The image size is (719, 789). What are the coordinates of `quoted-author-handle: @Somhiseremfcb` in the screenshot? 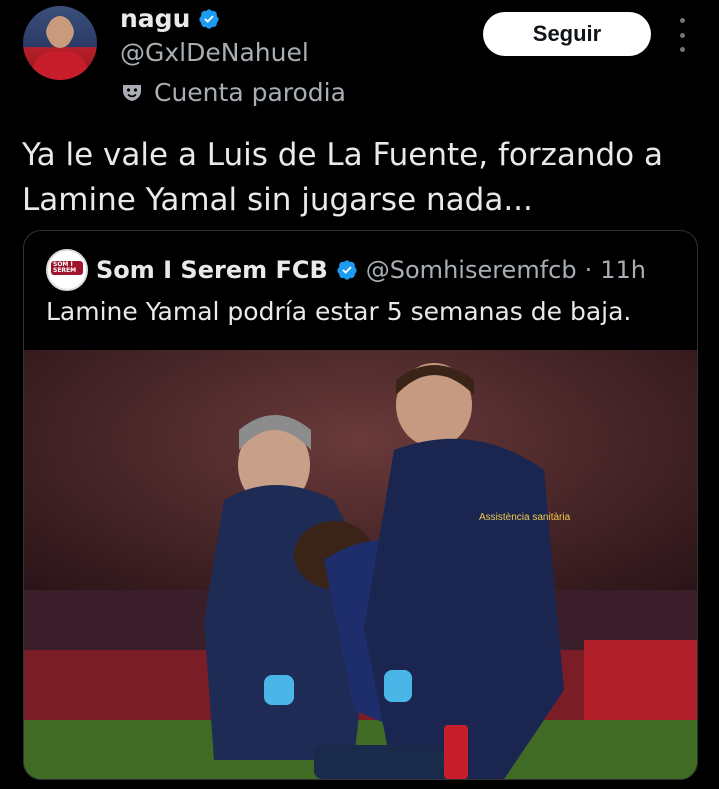 It's located at (471, 270).